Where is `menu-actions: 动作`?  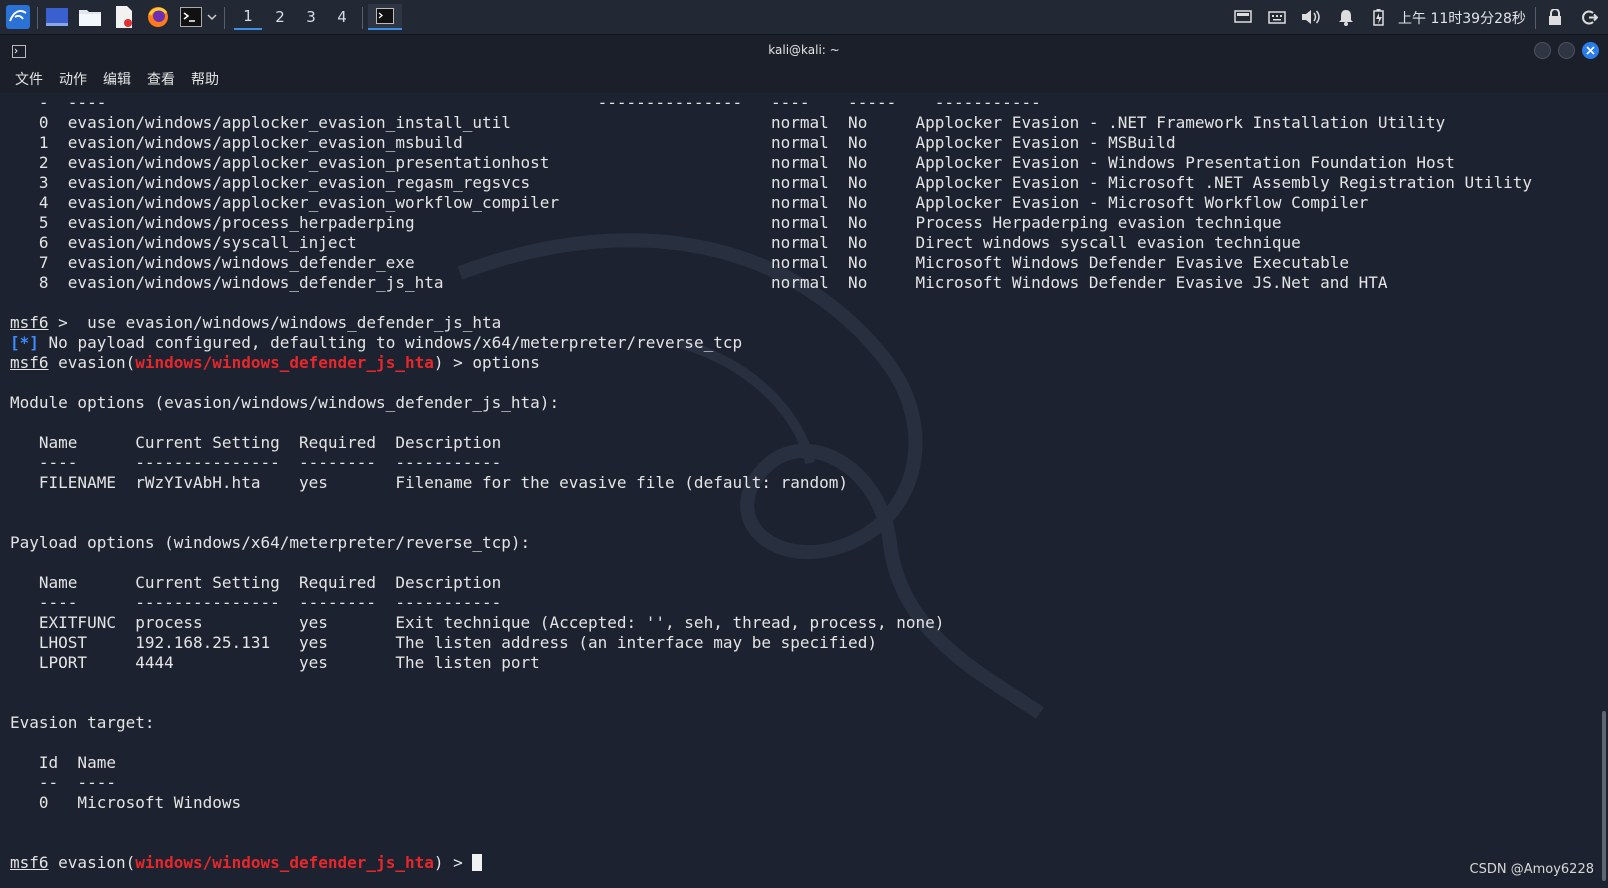 menu-actions: 动作 is located at coordinates (73, 79).